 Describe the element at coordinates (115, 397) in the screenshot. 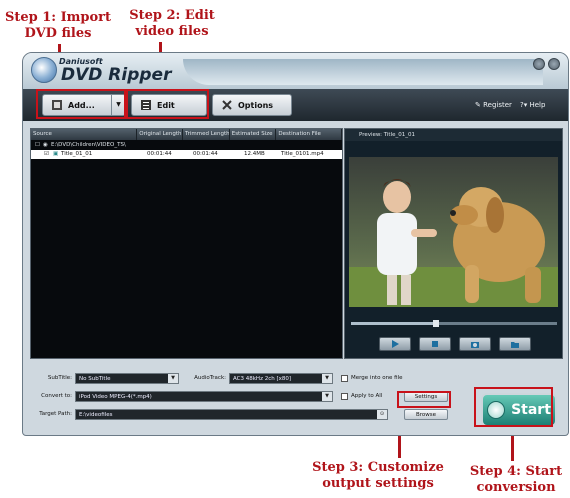

I see `convert-value: iPod Video MPEG-4(*.mp4)` at that location.